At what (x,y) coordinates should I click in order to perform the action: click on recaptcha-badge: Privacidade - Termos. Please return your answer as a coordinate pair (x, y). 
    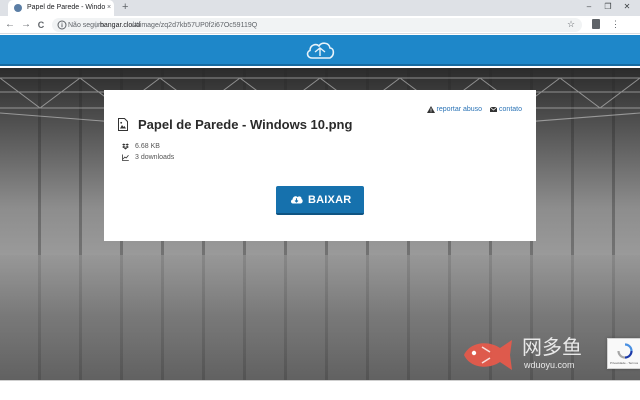
    Looking at the image, I should click on (623, 353).